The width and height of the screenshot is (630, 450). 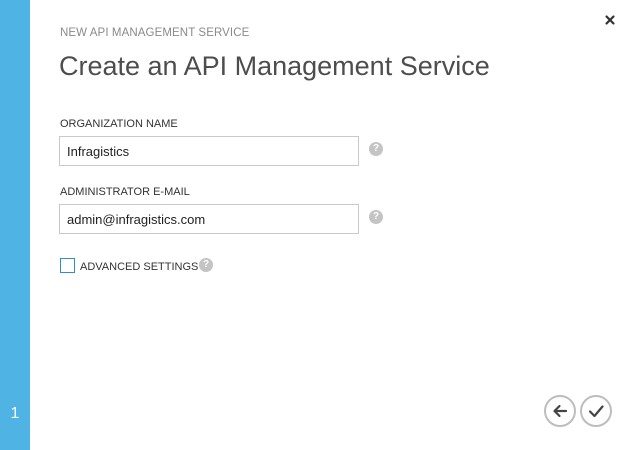 What do you see at coordinates (209, 151) in the screenshot?
I see `organization-name-input` at bounding box center [209, 151].